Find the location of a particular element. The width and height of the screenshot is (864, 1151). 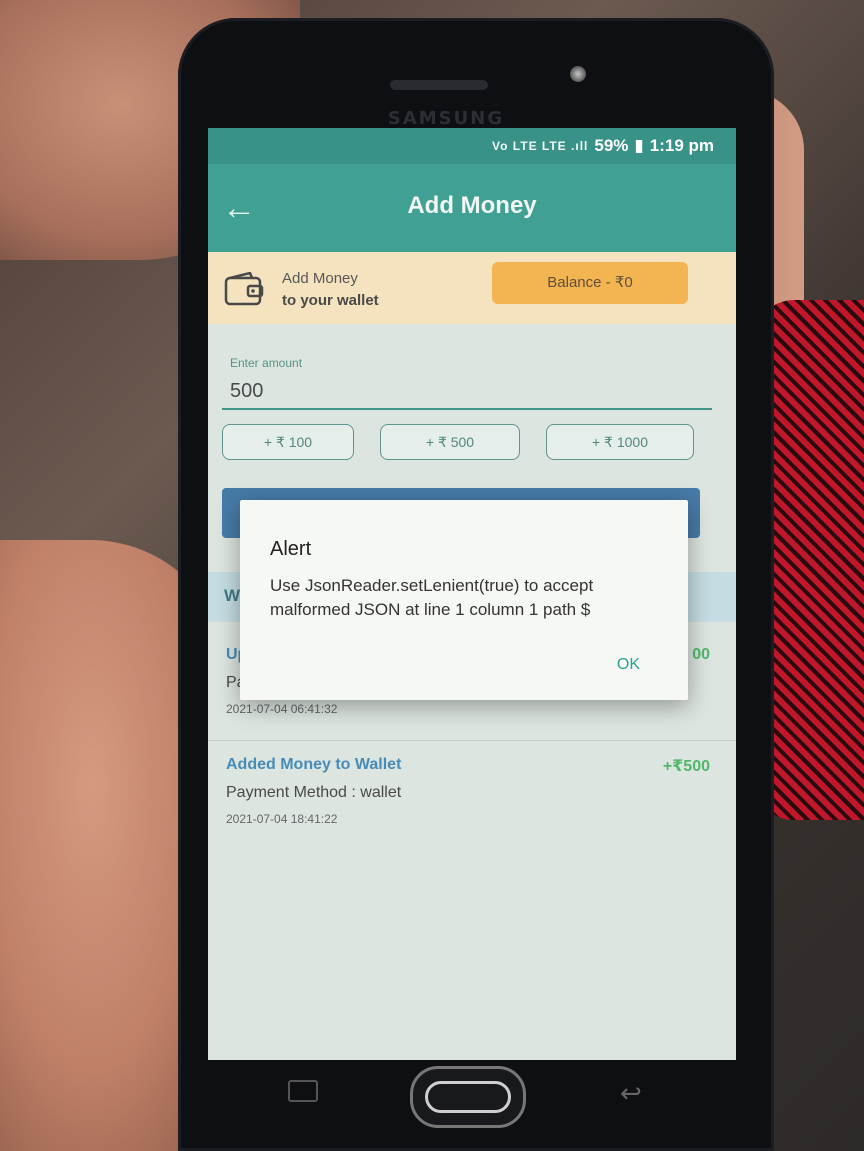

dialog-title: Alert is located at coordinates (291, 549).